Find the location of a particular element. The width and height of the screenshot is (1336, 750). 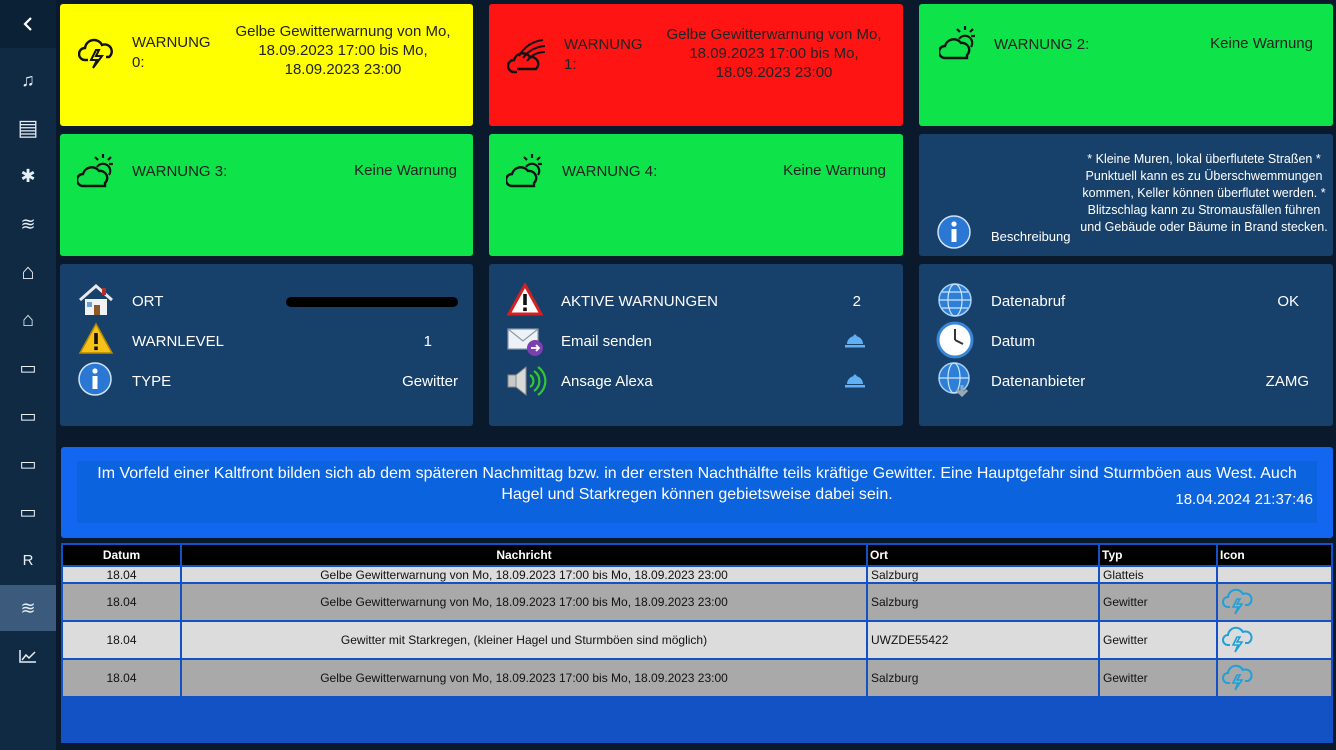

email-send-button is located at coordinates (855, 341).